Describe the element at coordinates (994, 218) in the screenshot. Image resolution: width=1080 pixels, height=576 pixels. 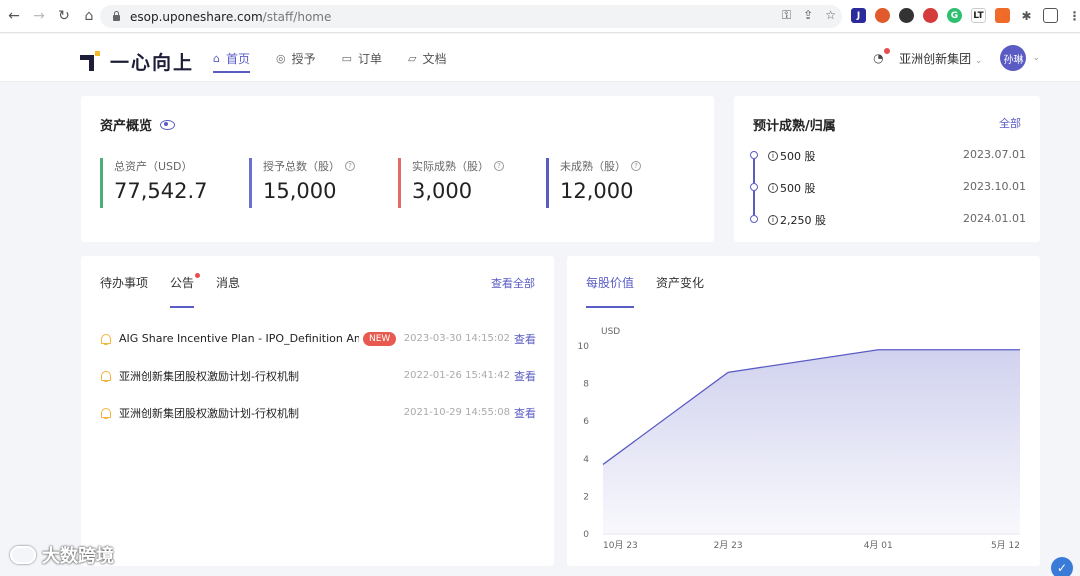
I see `vesting-date: 2024.01.01` at that location.